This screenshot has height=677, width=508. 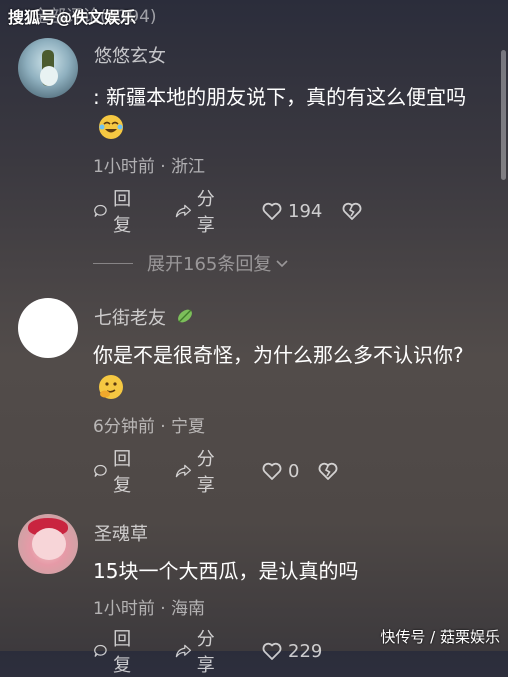 I want to click on comment-author: 圣魂草, so click(x=121, y=533).